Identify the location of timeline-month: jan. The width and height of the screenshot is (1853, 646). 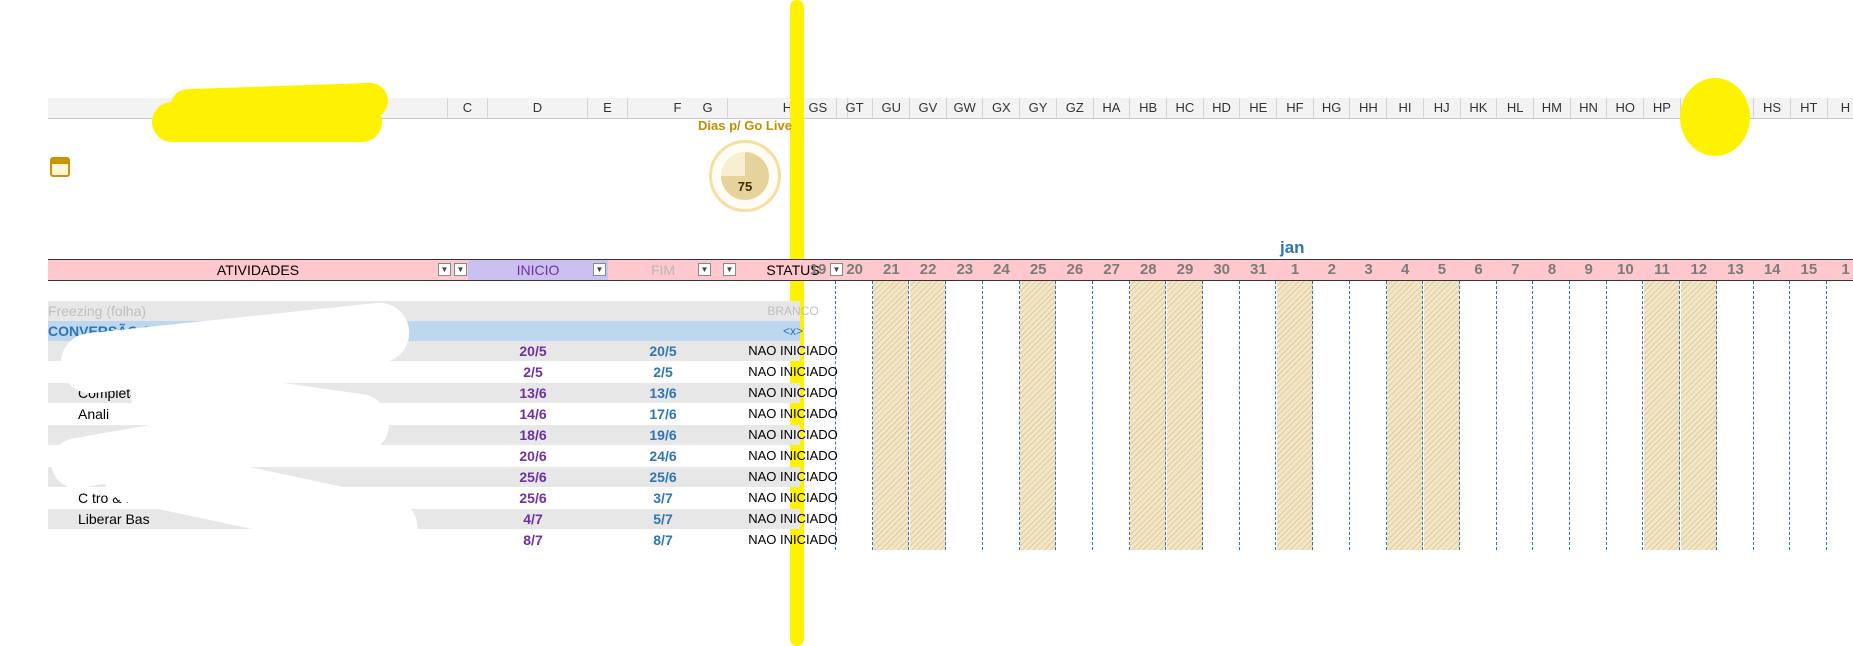
(1292, 247).